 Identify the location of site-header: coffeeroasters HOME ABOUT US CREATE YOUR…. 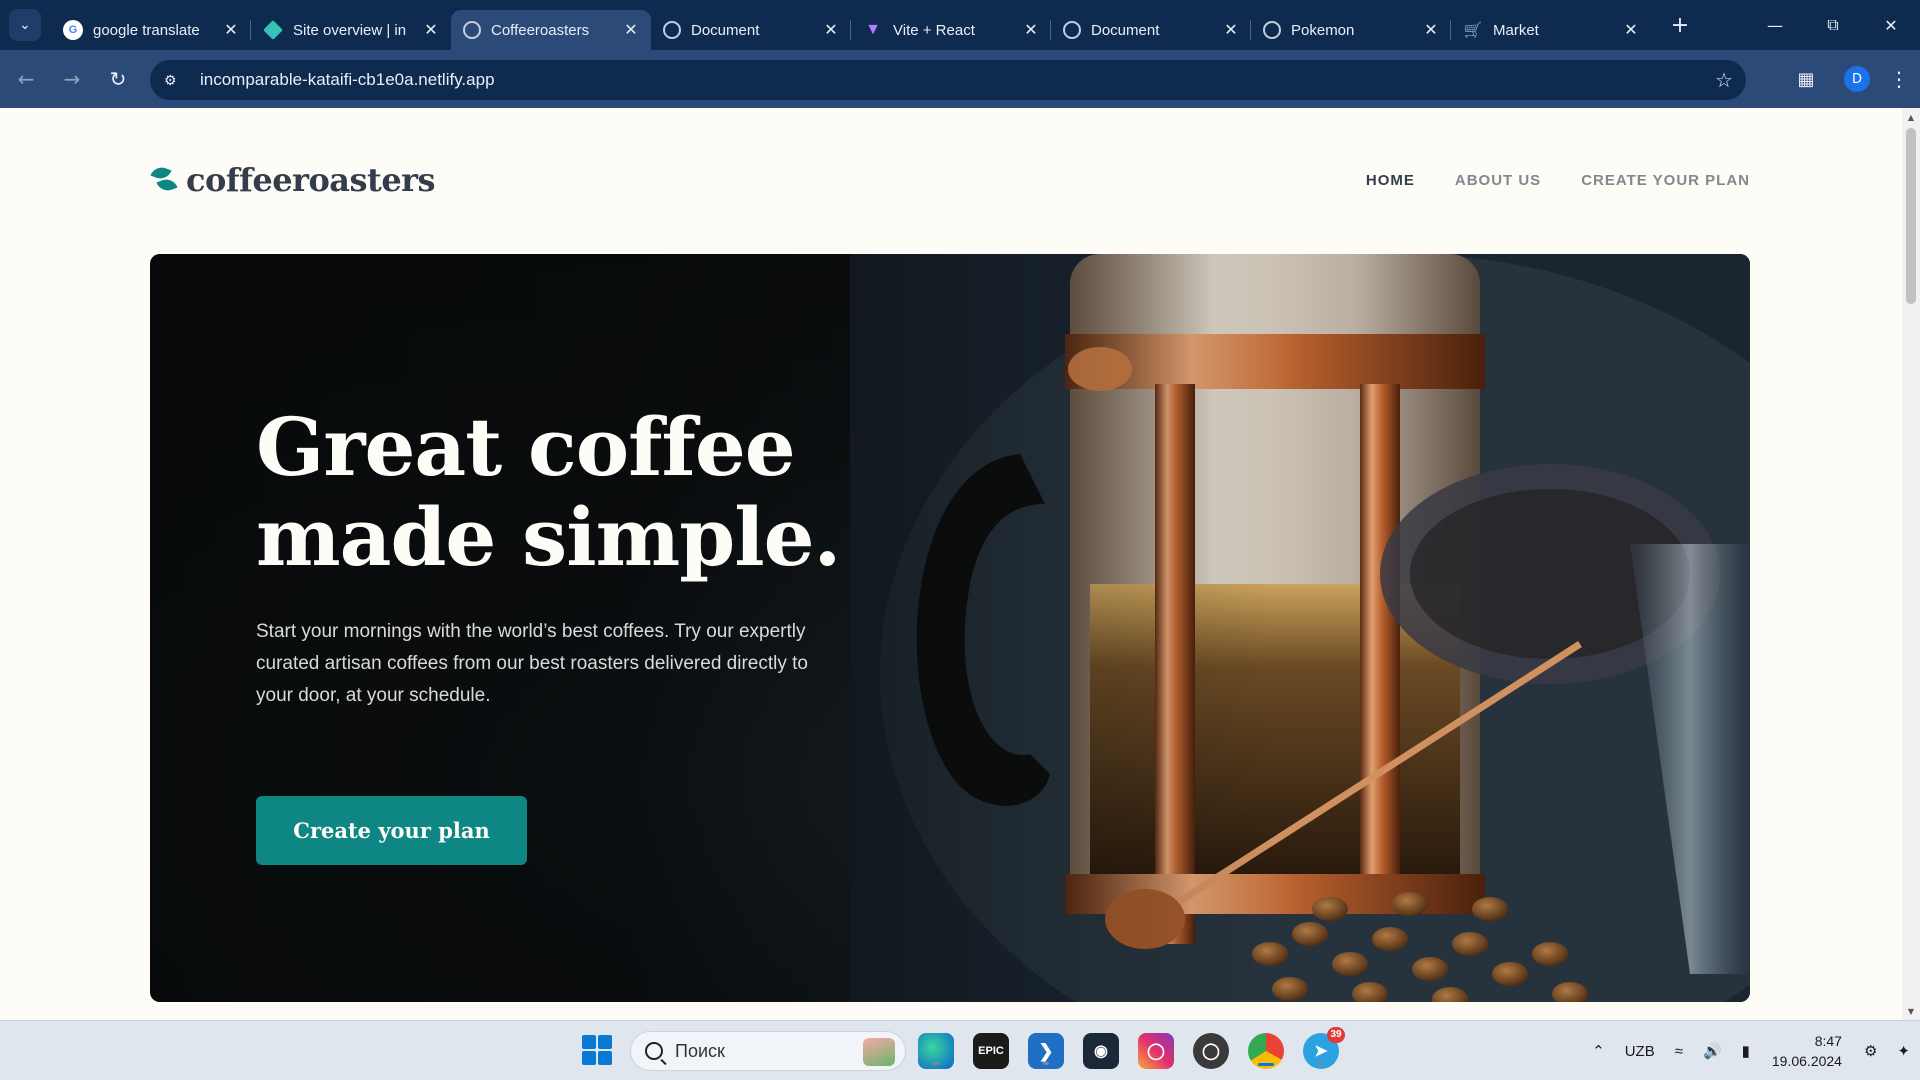
(950, 180).